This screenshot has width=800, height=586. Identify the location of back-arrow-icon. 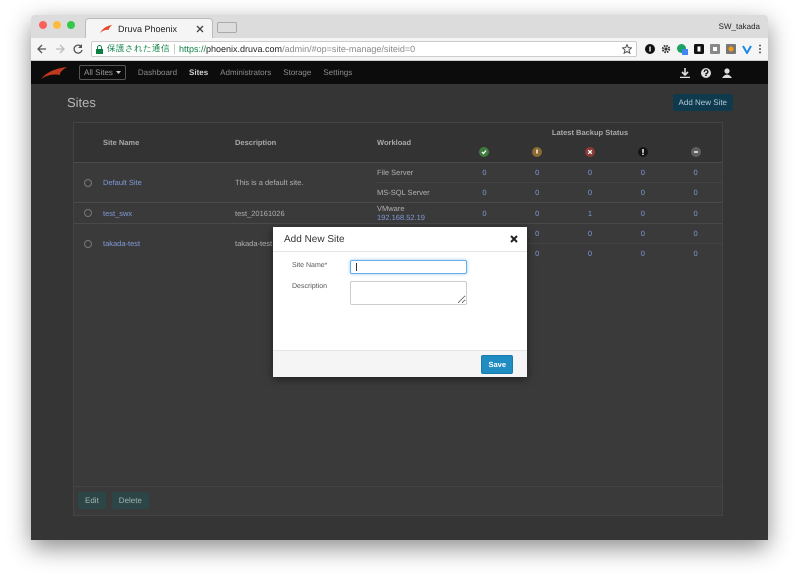
(42, 49).